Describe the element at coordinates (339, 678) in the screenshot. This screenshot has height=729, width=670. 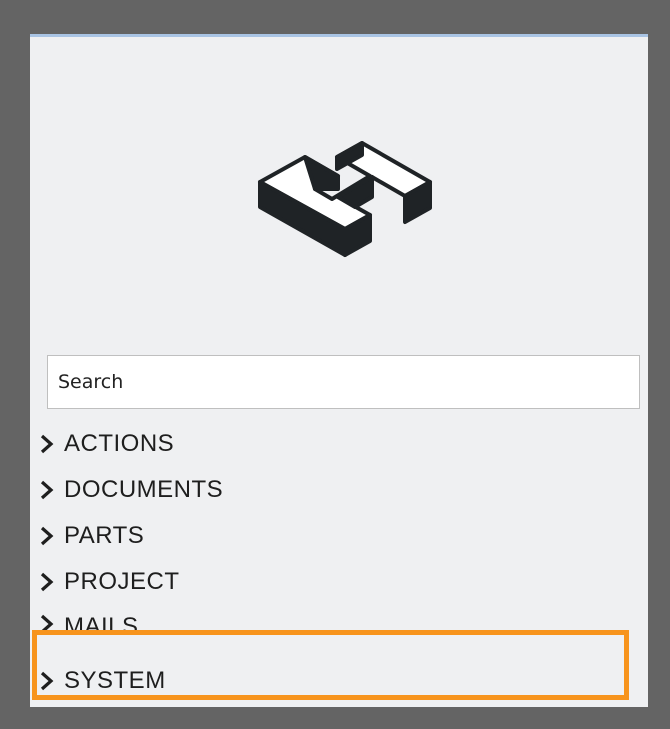
I see `sidebar-item-system: SYSTEM` at that location.